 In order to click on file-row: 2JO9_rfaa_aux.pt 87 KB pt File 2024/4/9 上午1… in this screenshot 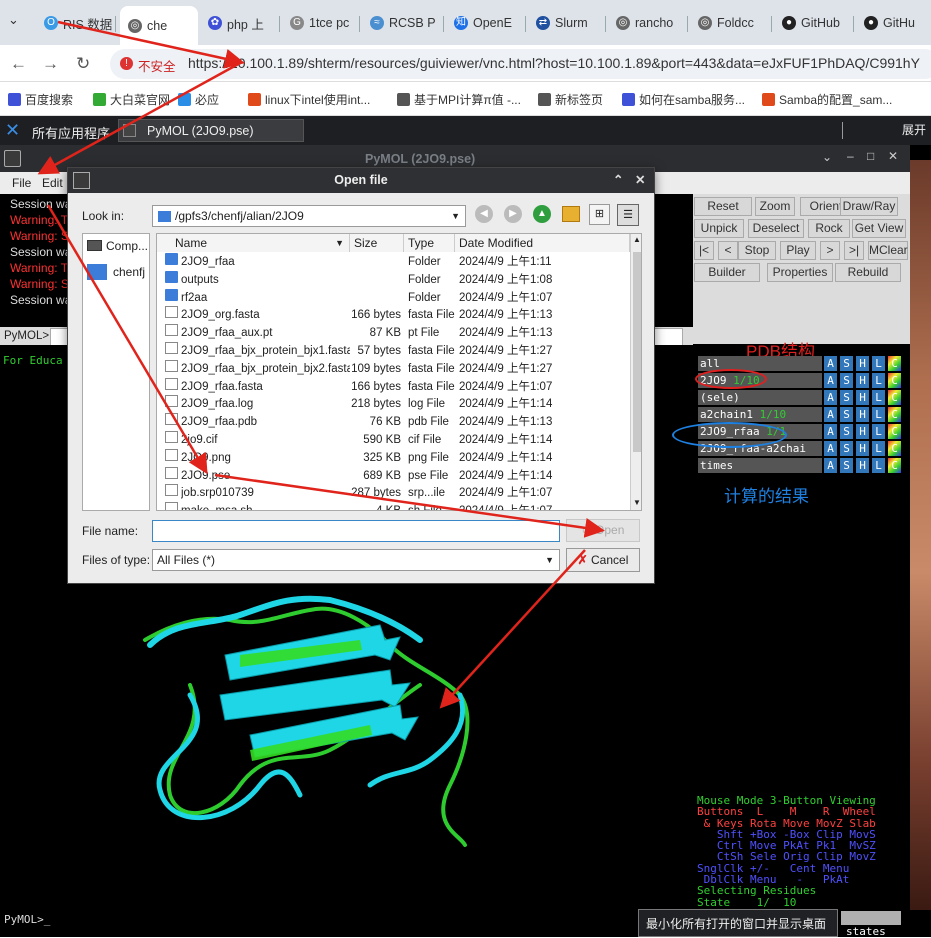, I will do `click(393, 333)`.